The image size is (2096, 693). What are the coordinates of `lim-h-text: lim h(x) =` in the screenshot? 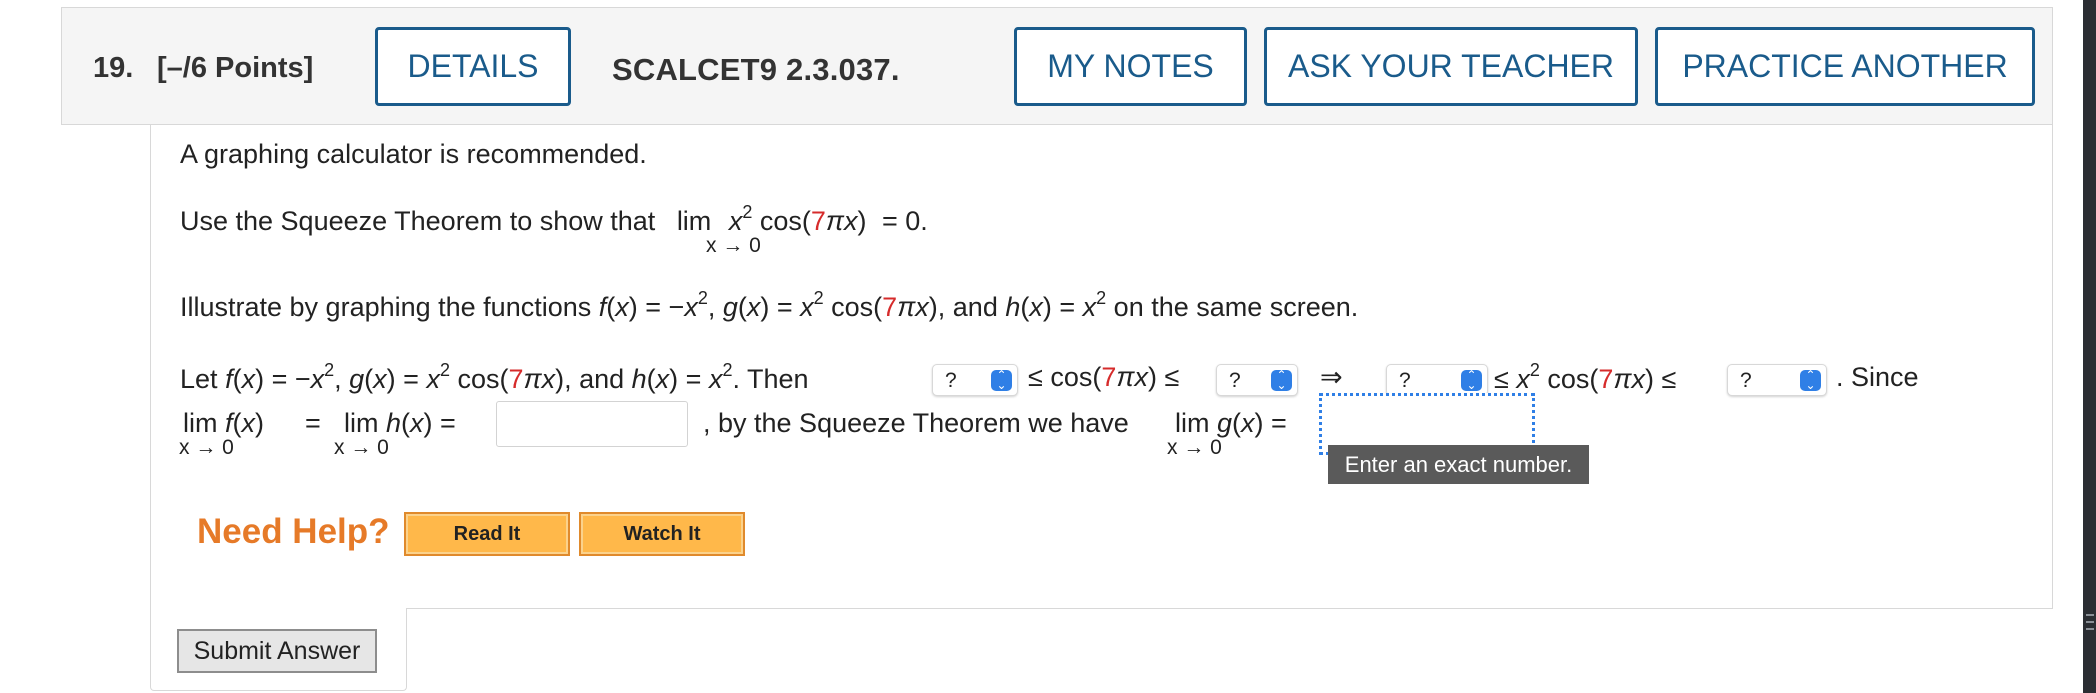 It's located at (400, 423).